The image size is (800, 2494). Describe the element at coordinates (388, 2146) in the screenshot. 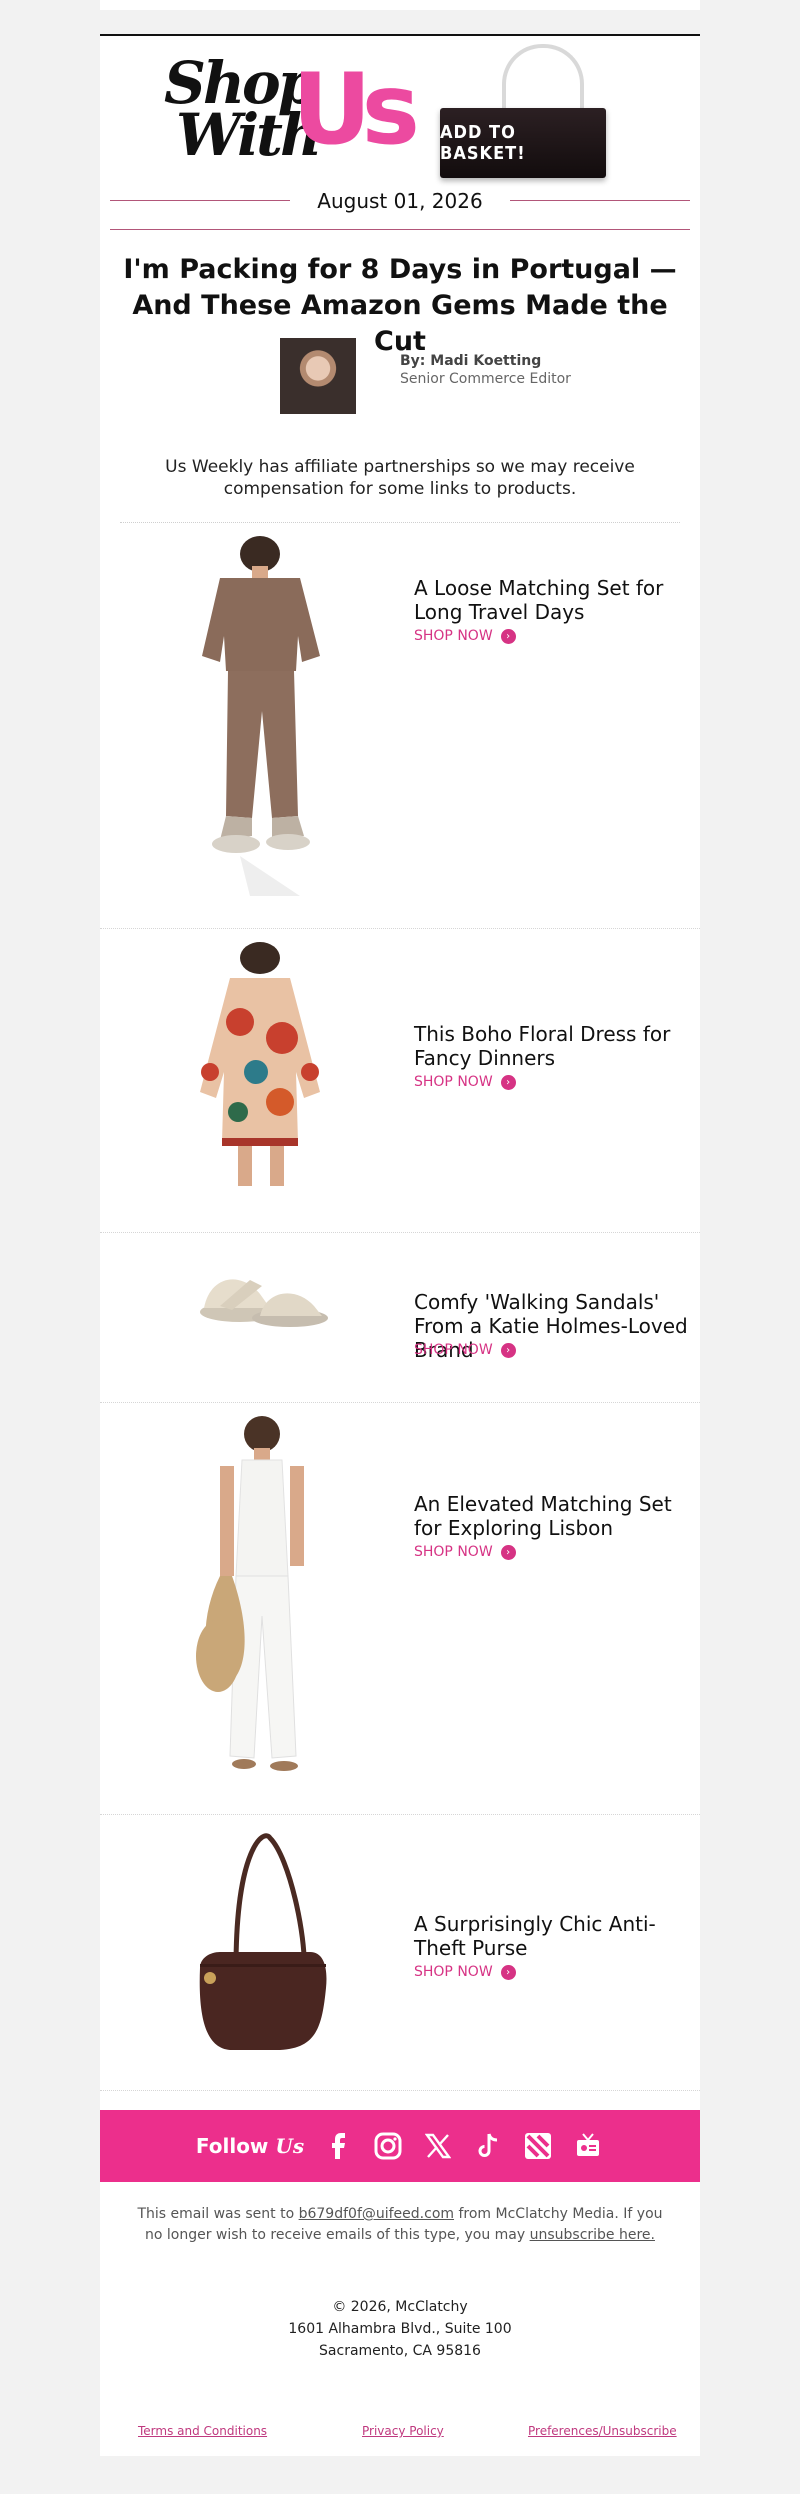

I see `instagram-icon` at that location.